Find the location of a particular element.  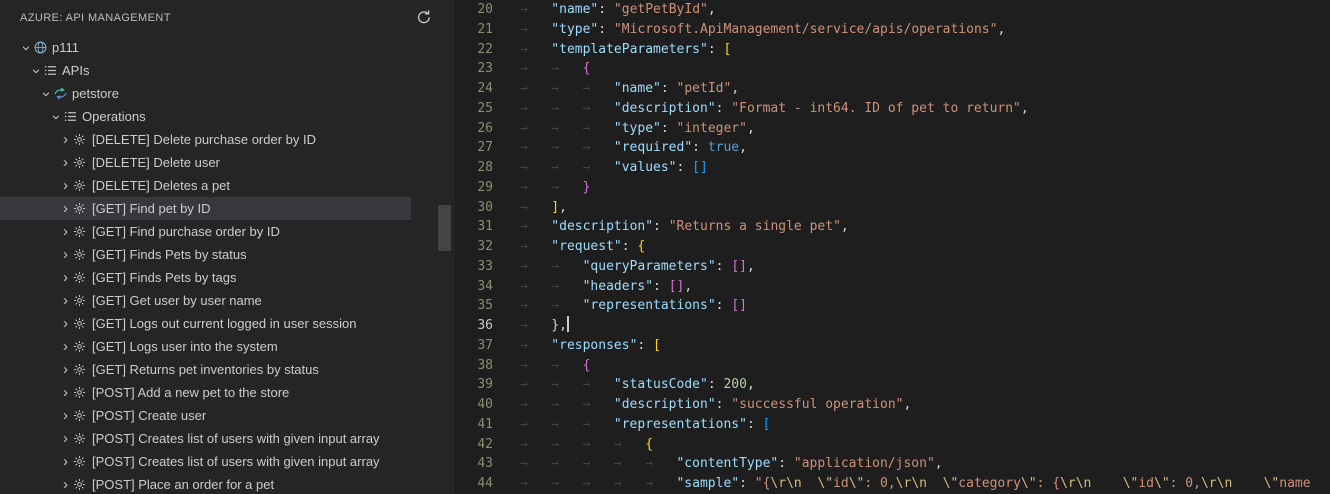

token: , is located at coordinates (1024, 108).